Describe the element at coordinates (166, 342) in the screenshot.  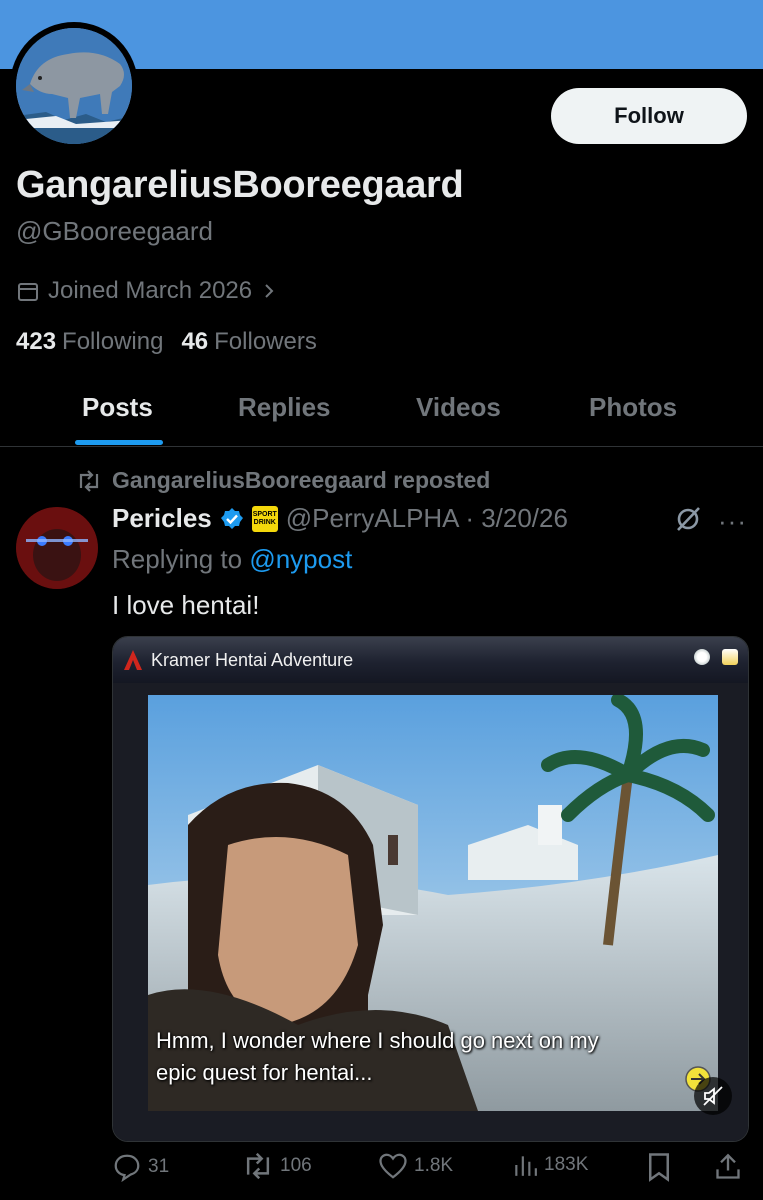
I see `follow-stats: 423 Following 46 Followers` at that location.